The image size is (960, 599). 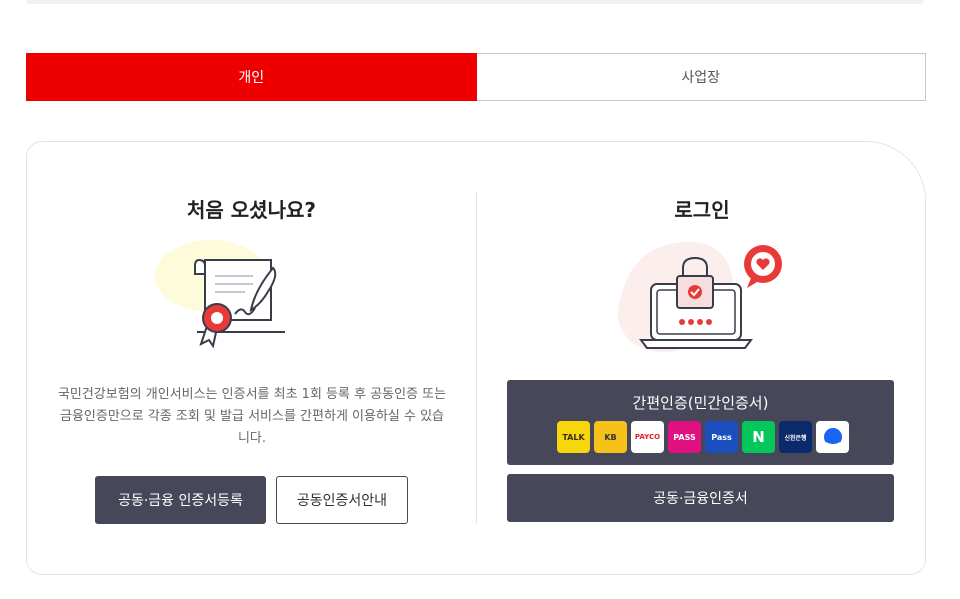 What do you see at coordinates (702, 210) in the screenshot?
I see `login-title: 로그인` at bounding box center [702, 210].